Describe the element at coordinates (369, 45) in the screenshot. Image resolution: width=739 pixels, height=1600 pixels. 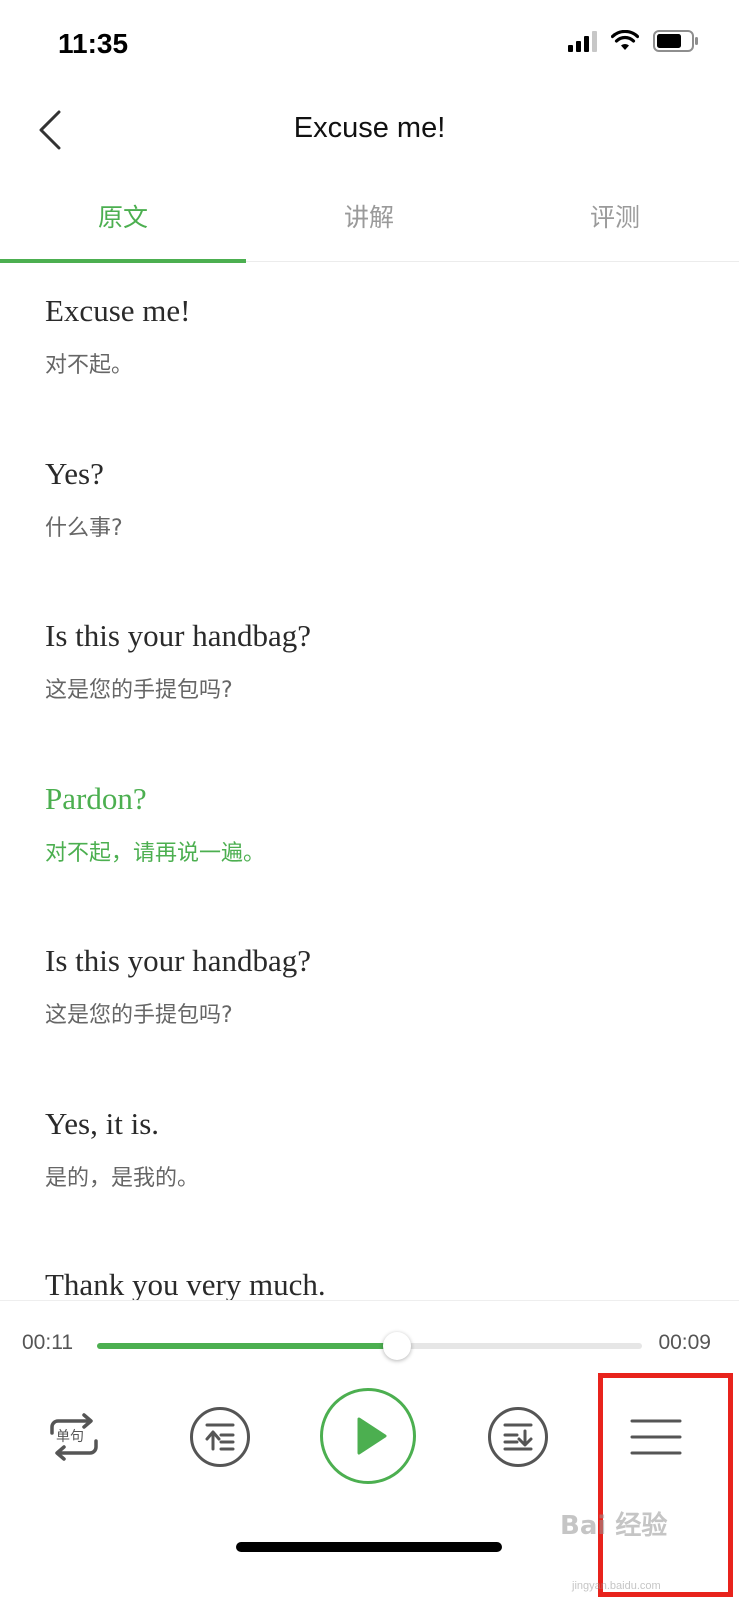
I see `status-bar: 11:35` at that location.